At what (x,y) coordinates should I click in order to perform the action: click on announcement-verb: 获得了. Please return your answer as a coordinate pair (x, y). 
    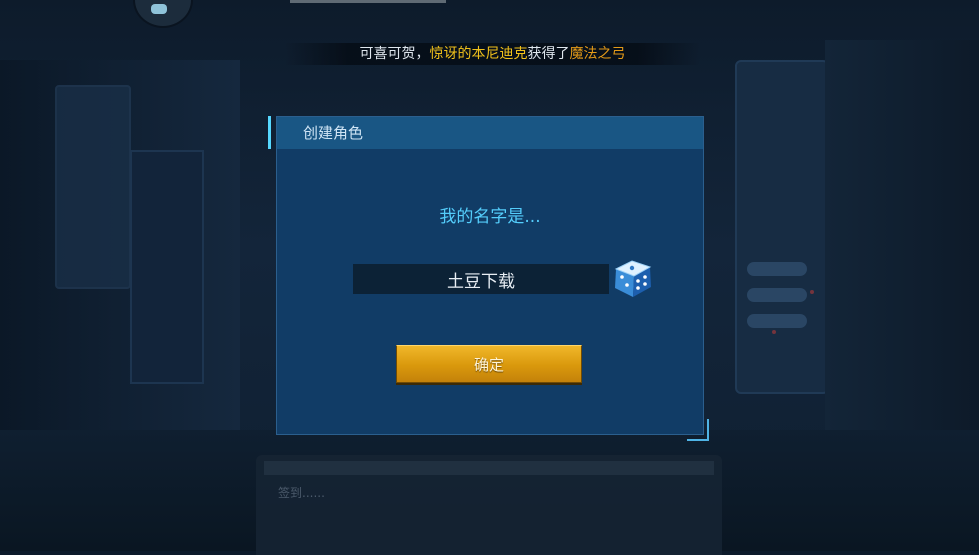
    Looking at the image, I should click on (548, 54).